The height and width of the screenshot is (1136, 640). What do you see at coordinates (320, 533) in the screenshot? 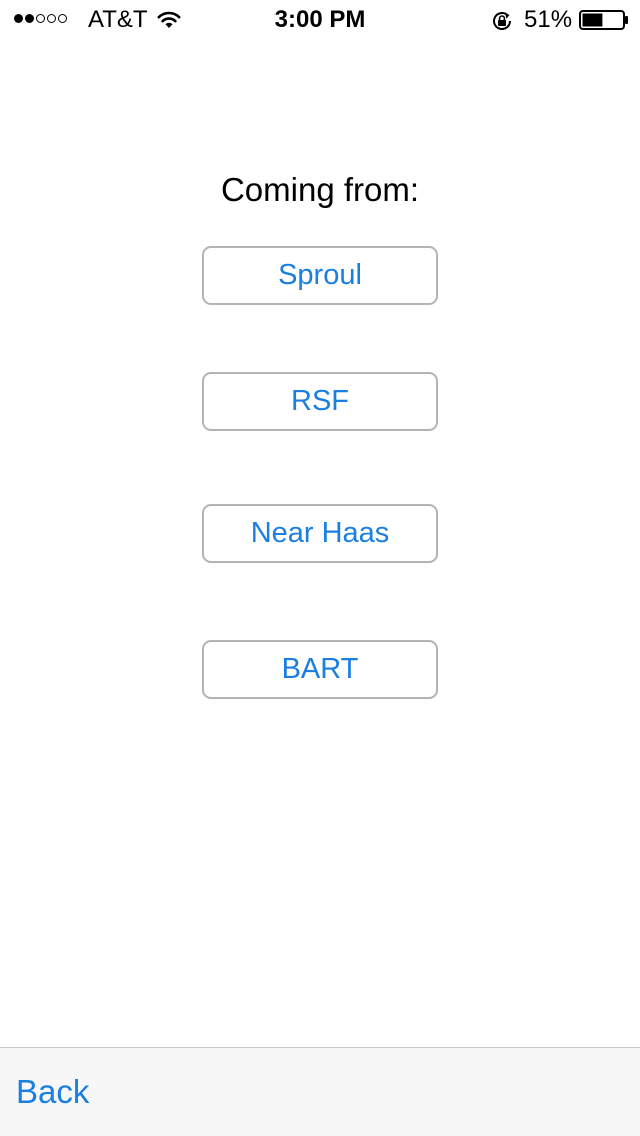
I see `near-haas-button: Near Haas` at bounding box center [320, 533].